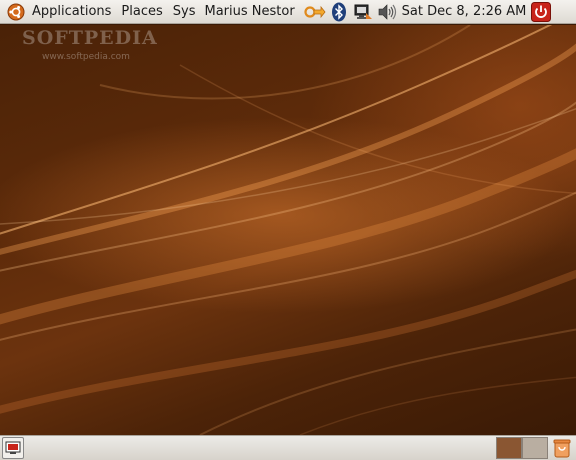  Describe the element at coordinates (249, 12) in the screenshot. I see `user-switcher: Marius Nestor` at that location.